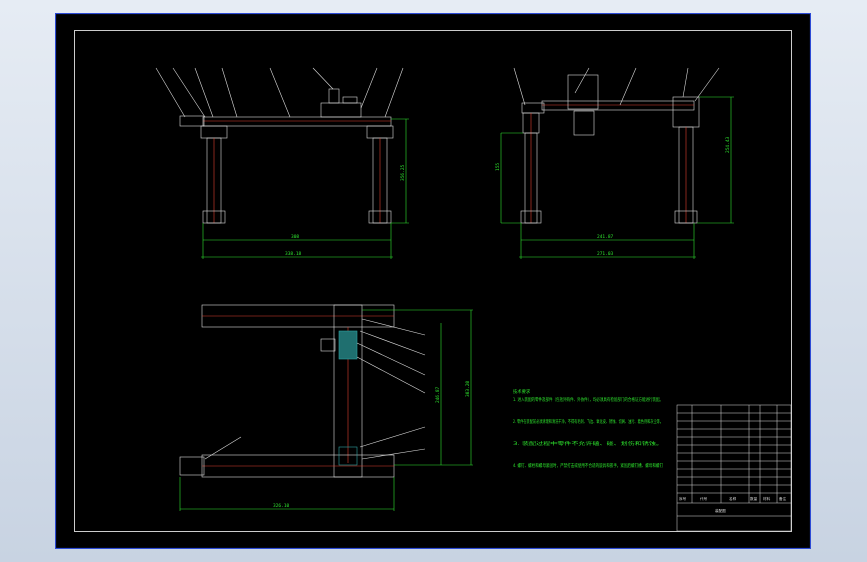  What do you see at coordinates (617, 163) in the screenshot?
I see `side-view` at bounding box center [617, 163].